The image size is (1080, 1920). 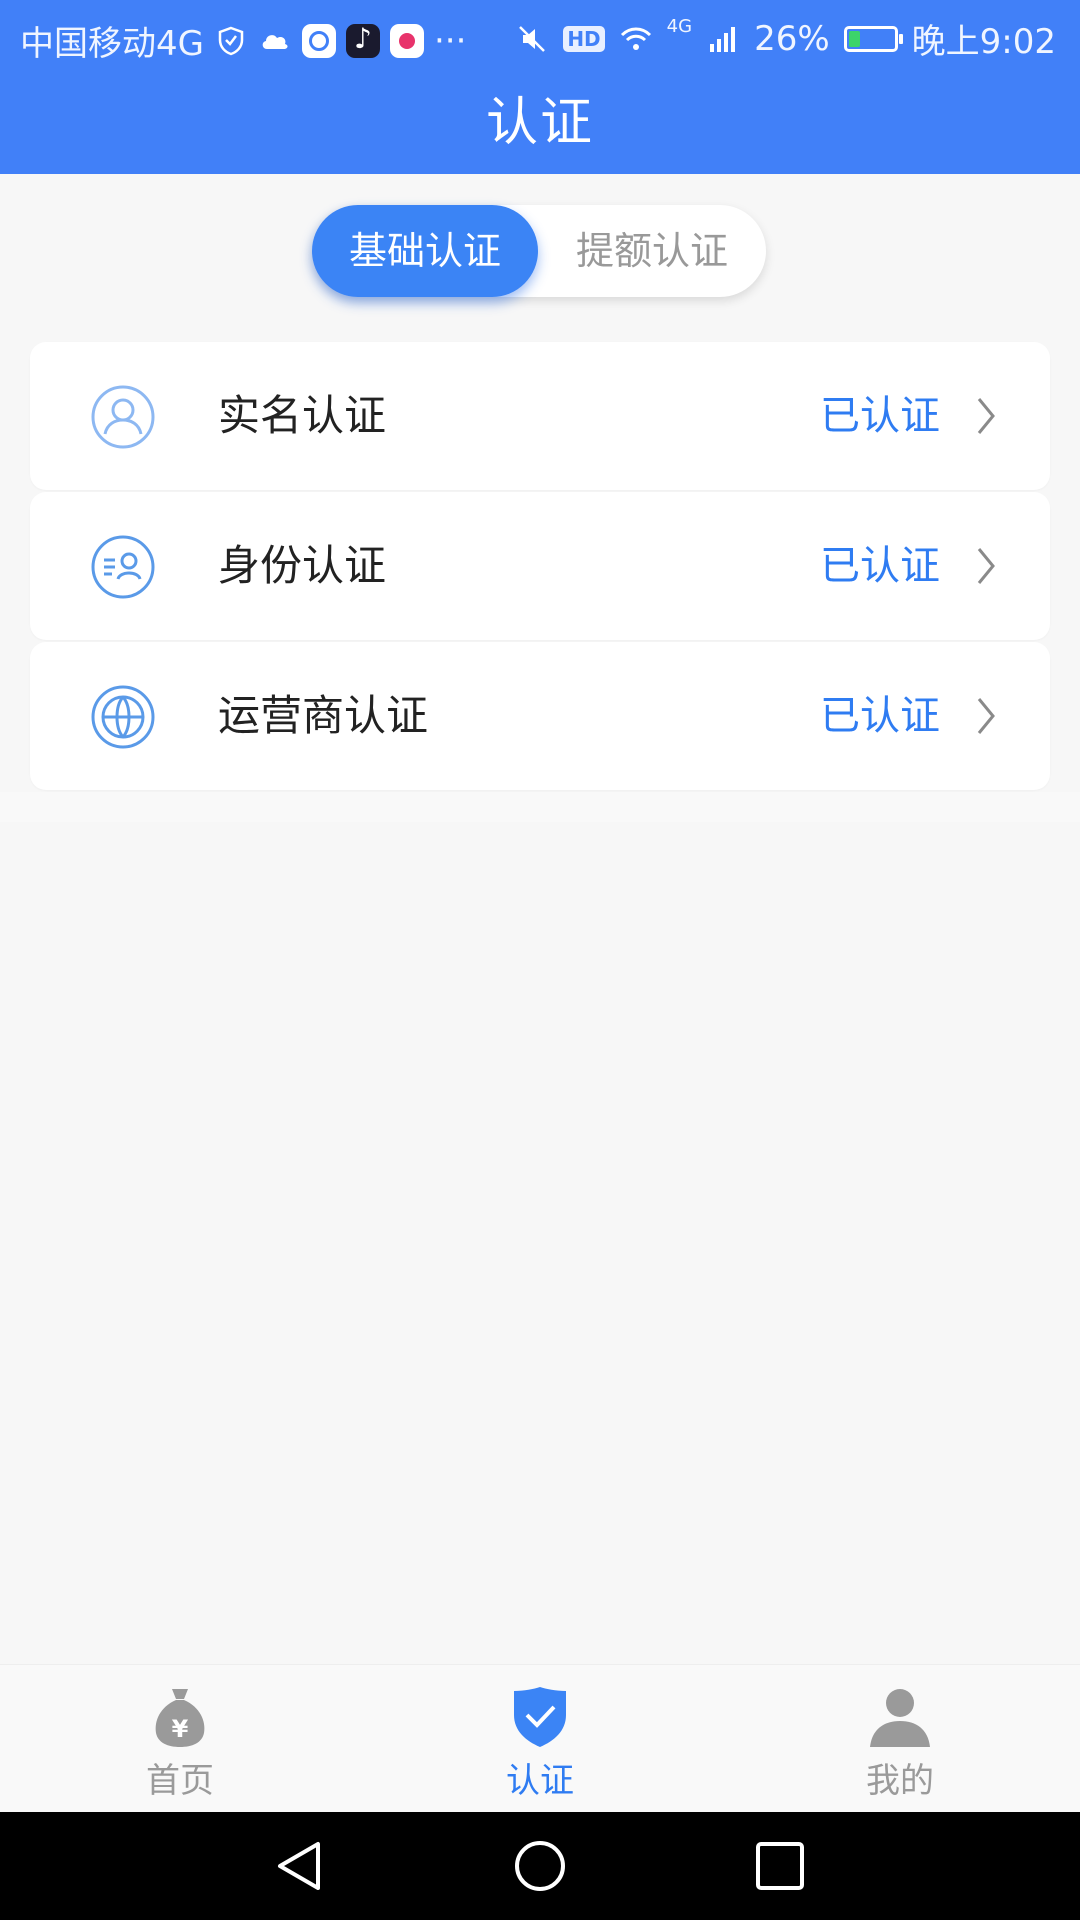 I want to click on list-item-carrier: 运营商认证 已认证, so click(x=540, y=716).